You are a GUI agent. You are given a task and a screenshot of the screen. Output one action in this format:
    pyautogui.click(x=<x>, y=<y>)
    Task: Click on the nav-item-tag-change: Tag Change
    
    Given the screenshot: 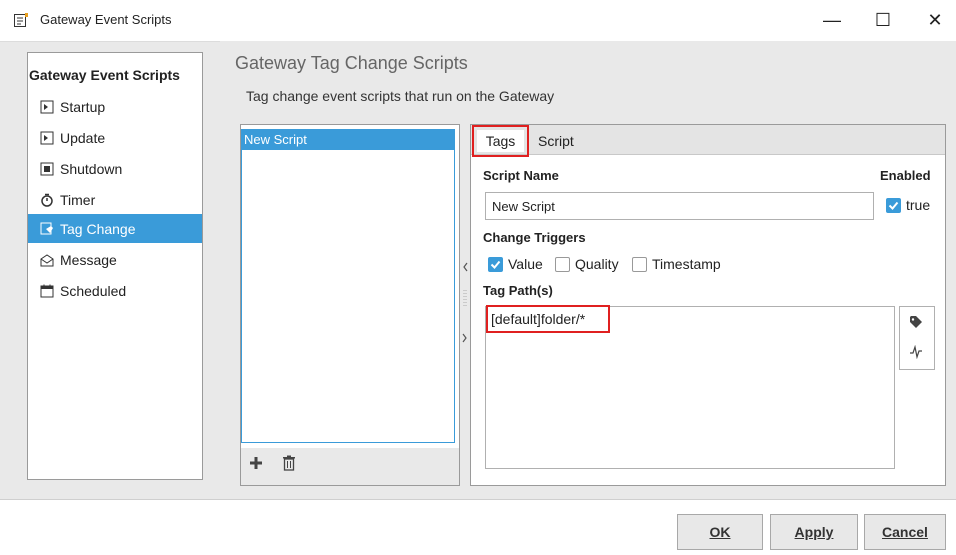 What is the action you would take?
    pyautogui.click(x=115, y=228)
    